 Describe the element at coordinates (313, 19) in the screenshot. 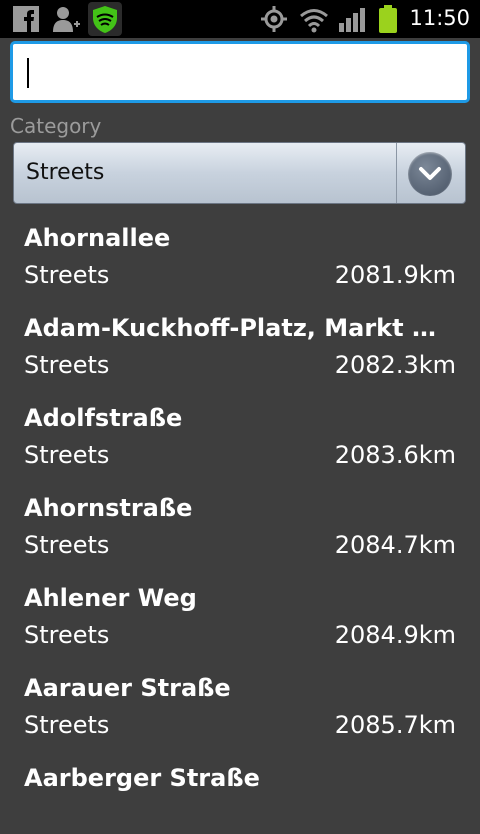

I see `wifi-icon` at that location.